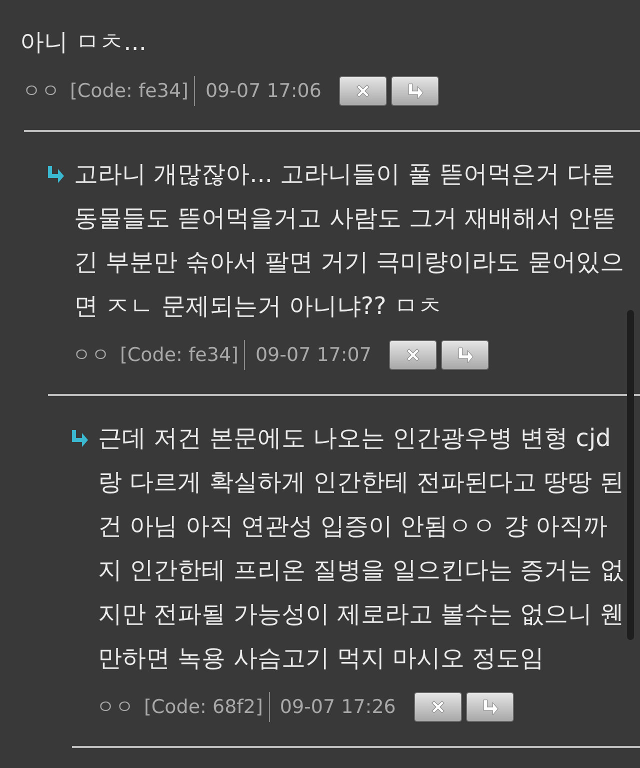 Image resolution: width=640 pixels, height=768 pixels. I want to click on timestamp: 09-07 17:26, so click(338, 707).